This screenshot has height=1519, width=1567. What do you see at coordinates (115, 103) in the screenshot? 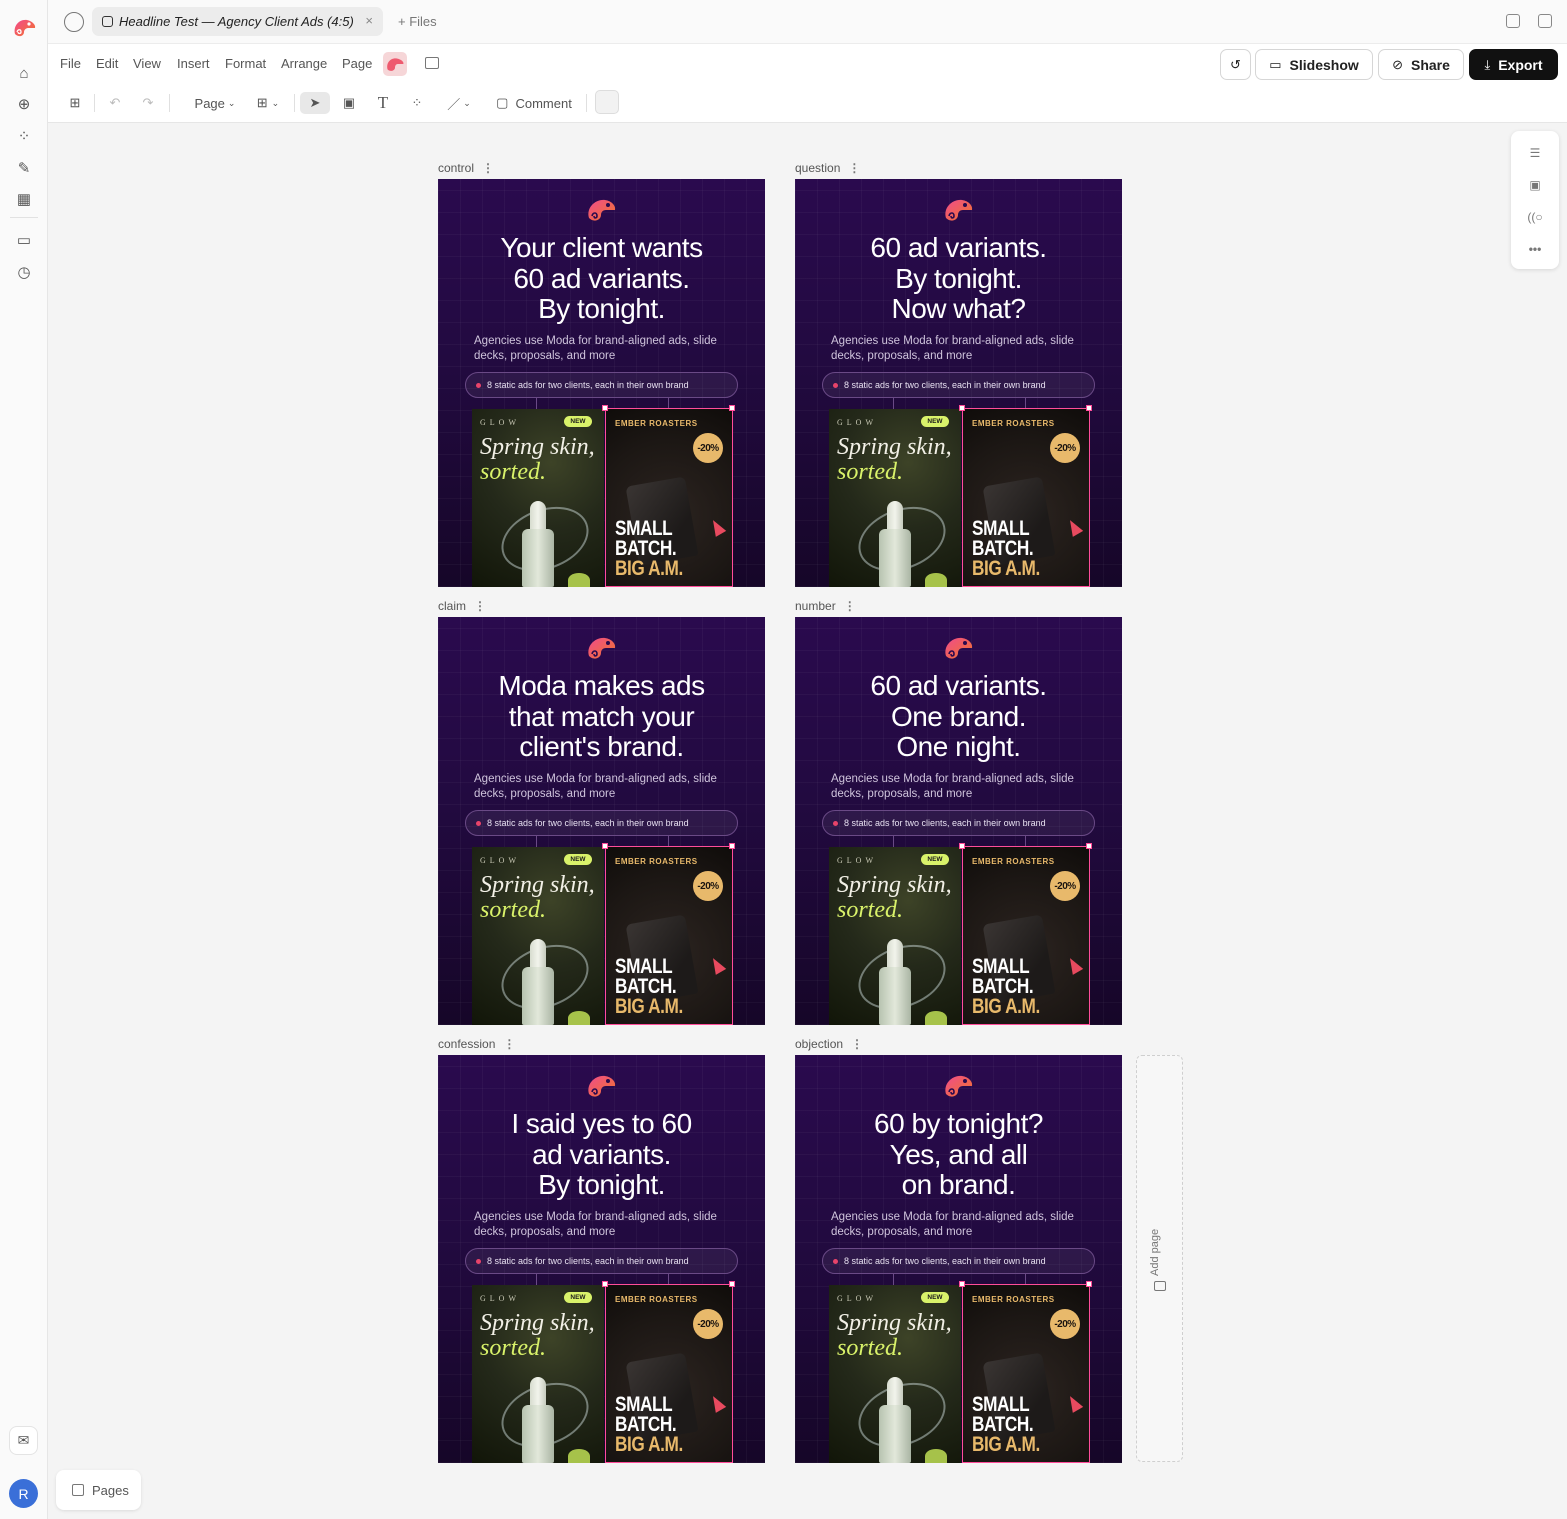
I see `undo-icon: ↶` at bounding box center [115, 103].